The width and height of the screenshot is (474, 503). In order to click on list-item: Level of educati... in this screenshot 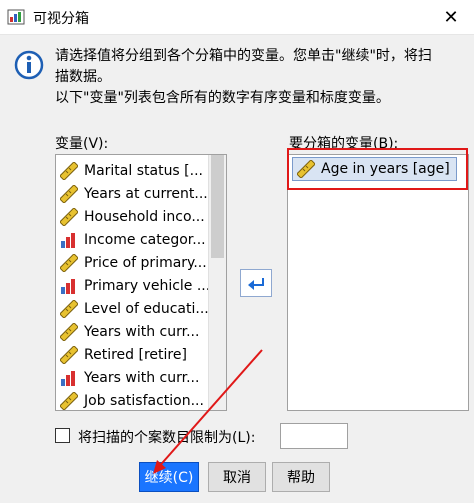, I will do `click(134, 308)`.